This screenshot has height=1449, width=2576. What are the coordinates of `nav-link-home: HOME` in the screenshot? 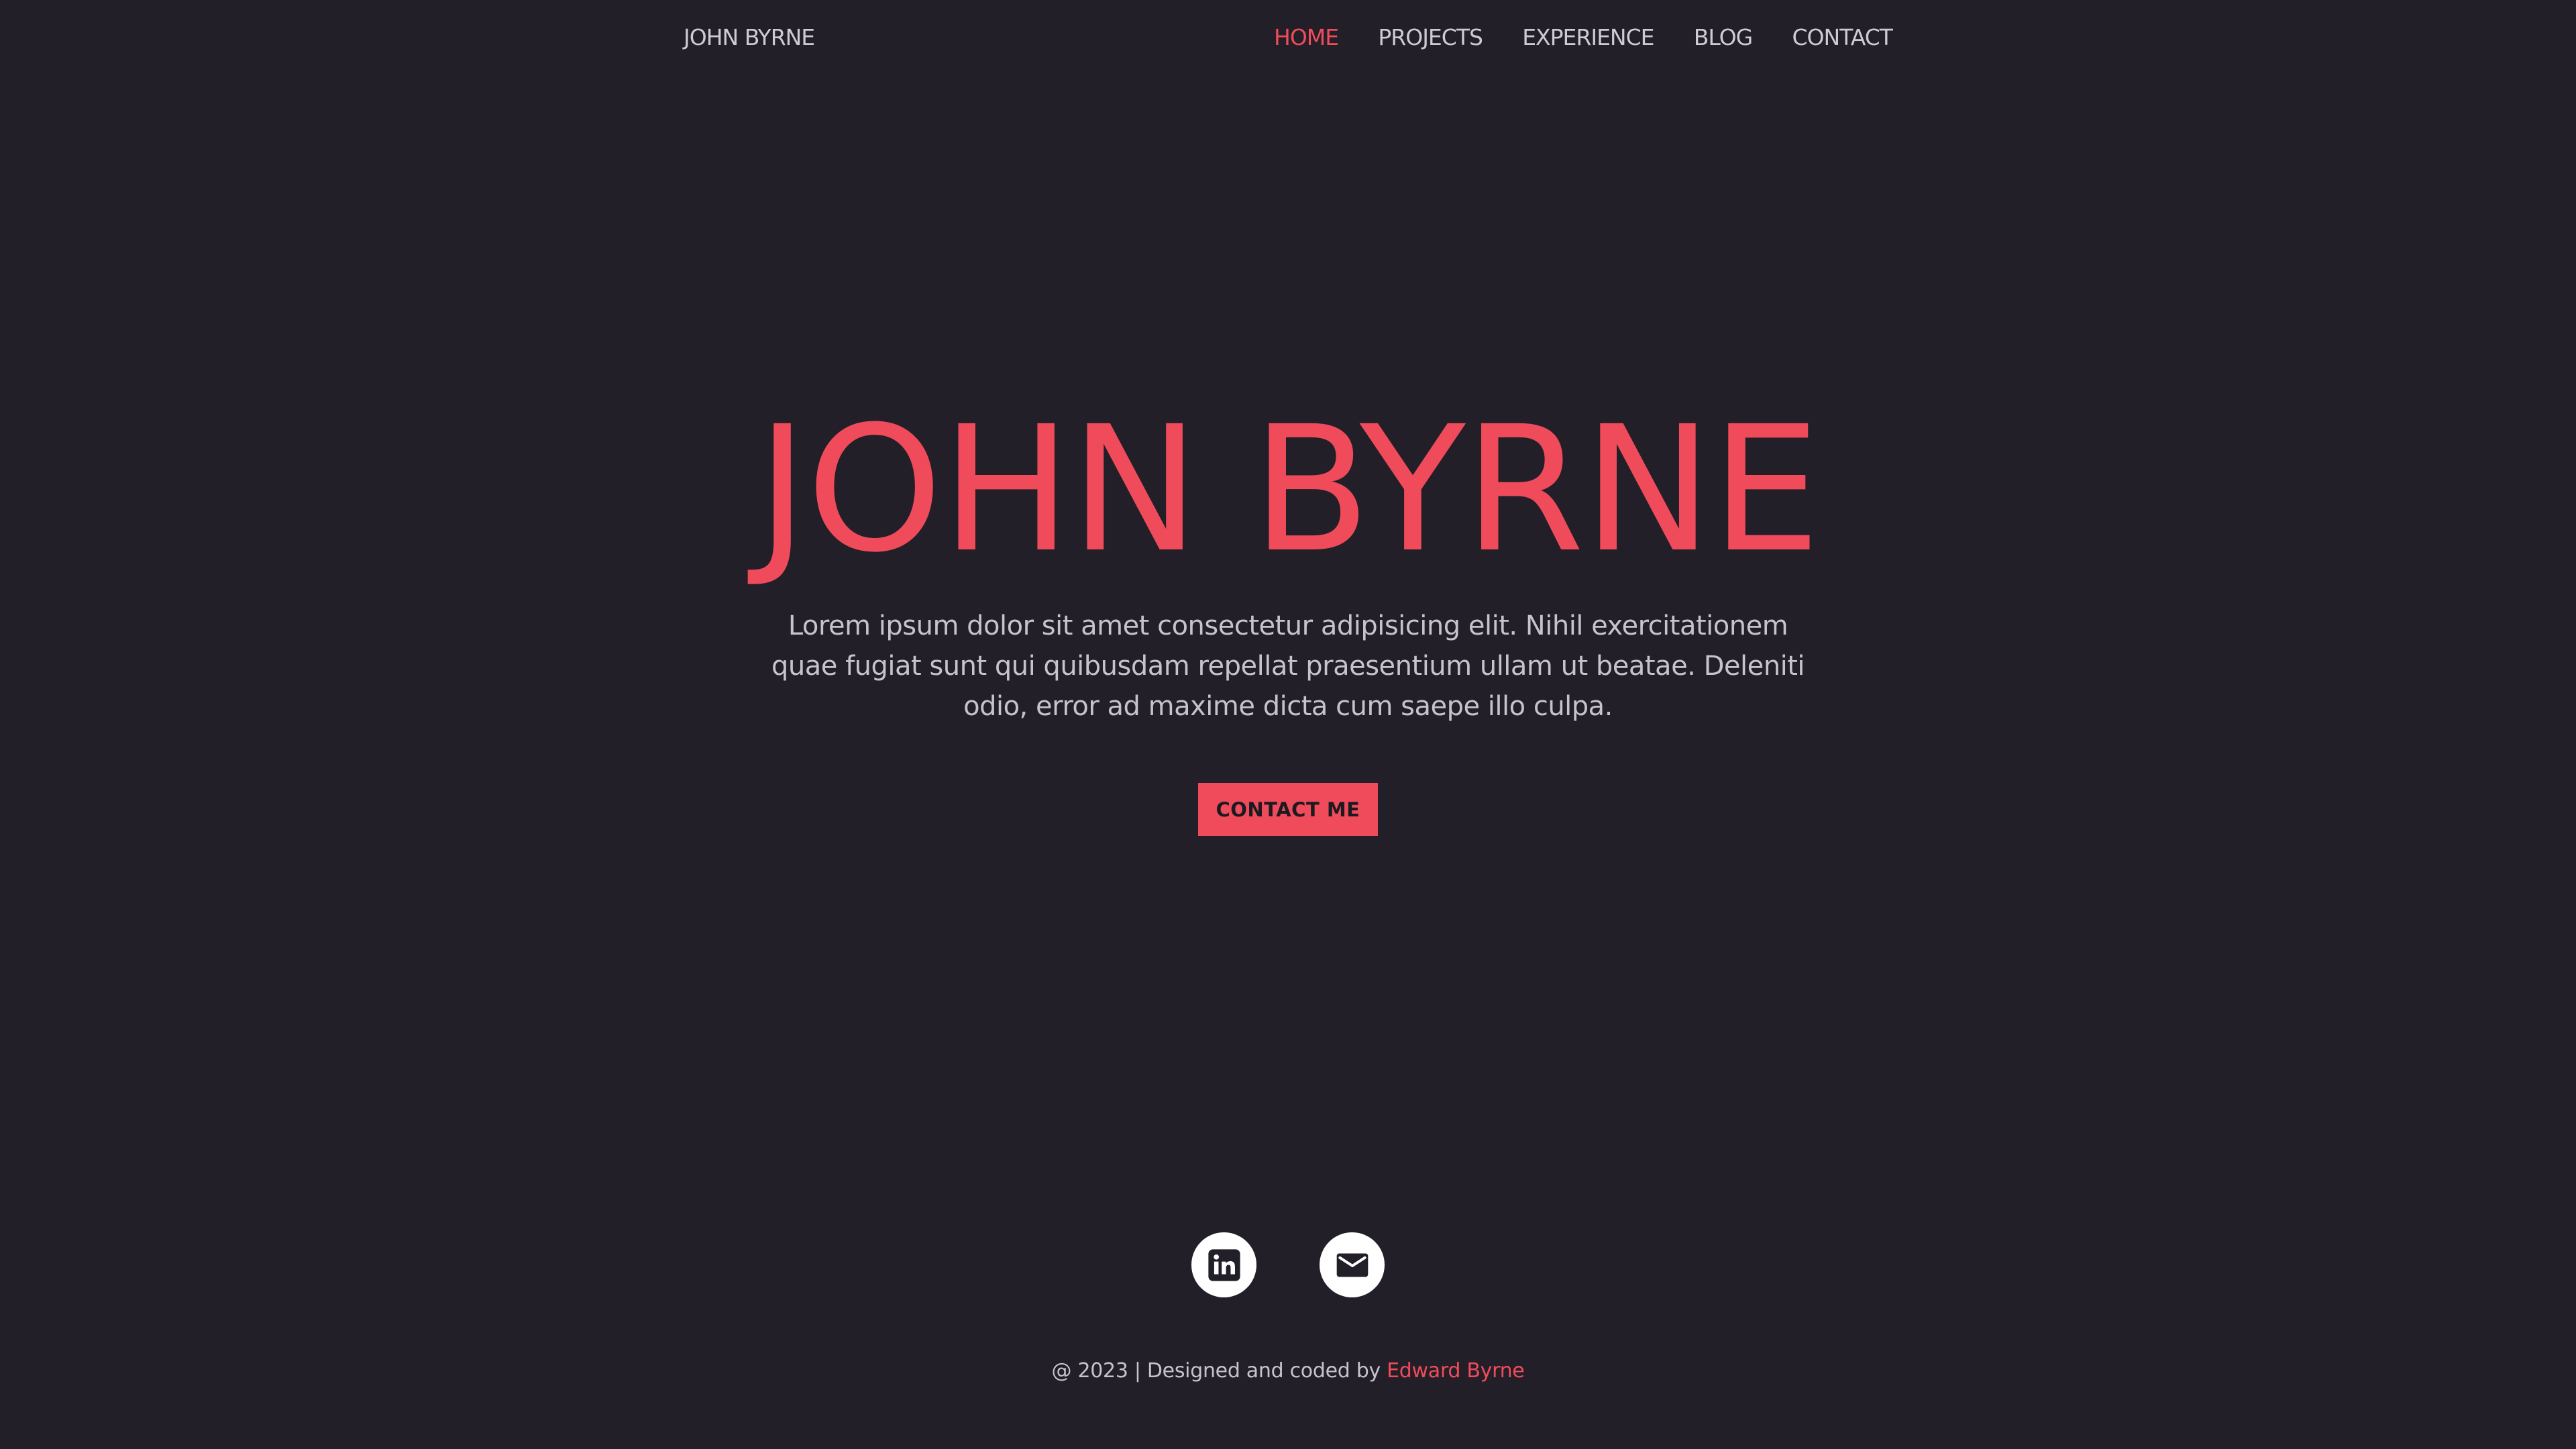 It's located at (1306, 37).